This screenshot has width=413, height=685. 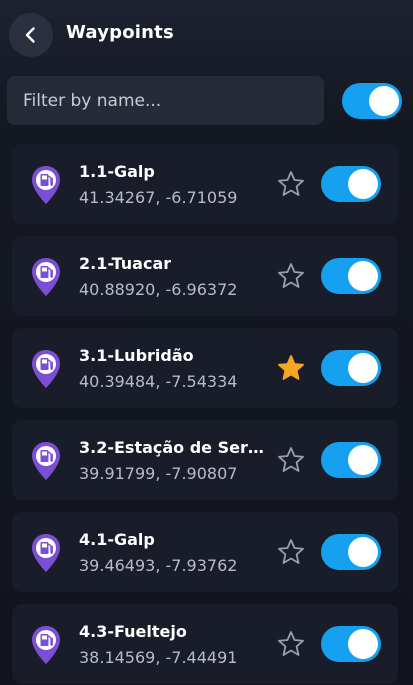 What do you see at coordinates (158, 473) in the screenshot?
I see `waypoint-coords: 39.91799, -7.90807` at bounding box center [158, 473].